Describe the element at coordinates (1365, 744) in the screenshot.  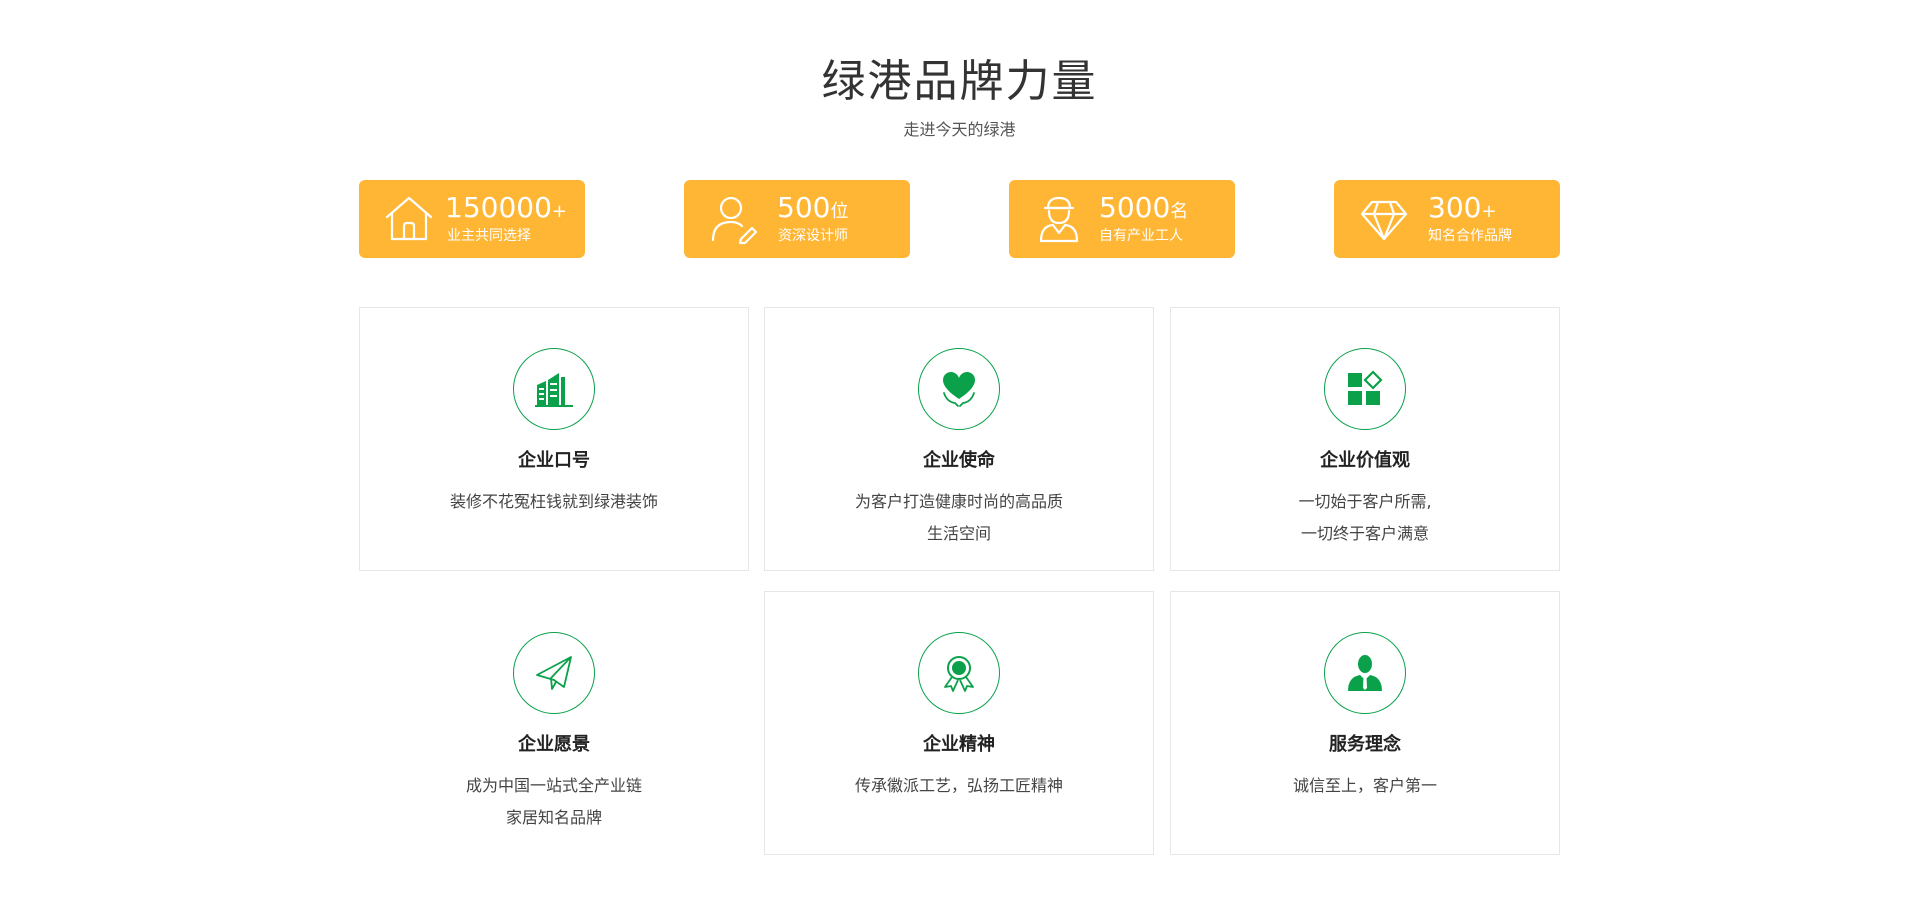
I see `card-title: 服务理念` at that location.